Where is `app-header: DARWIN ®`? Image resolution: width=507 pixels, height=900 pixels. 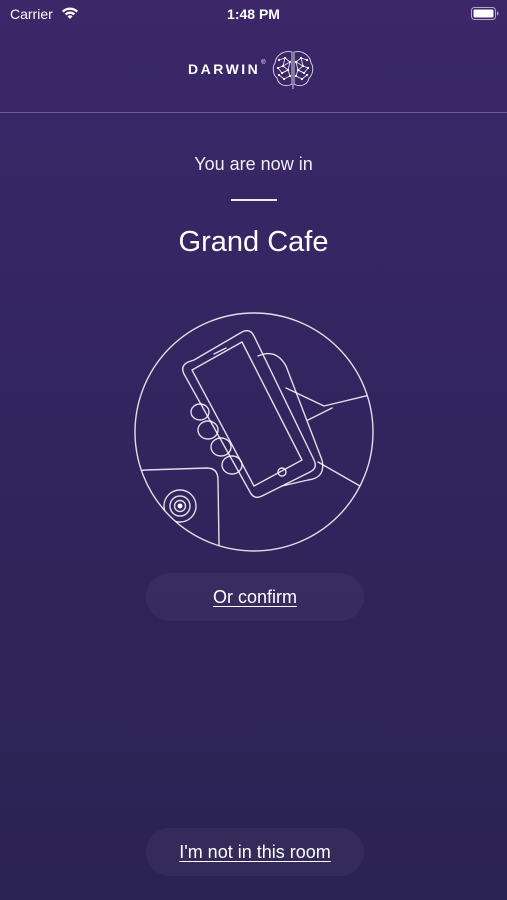
app-header: DARWIN ® is located at coordinates (253, 71).